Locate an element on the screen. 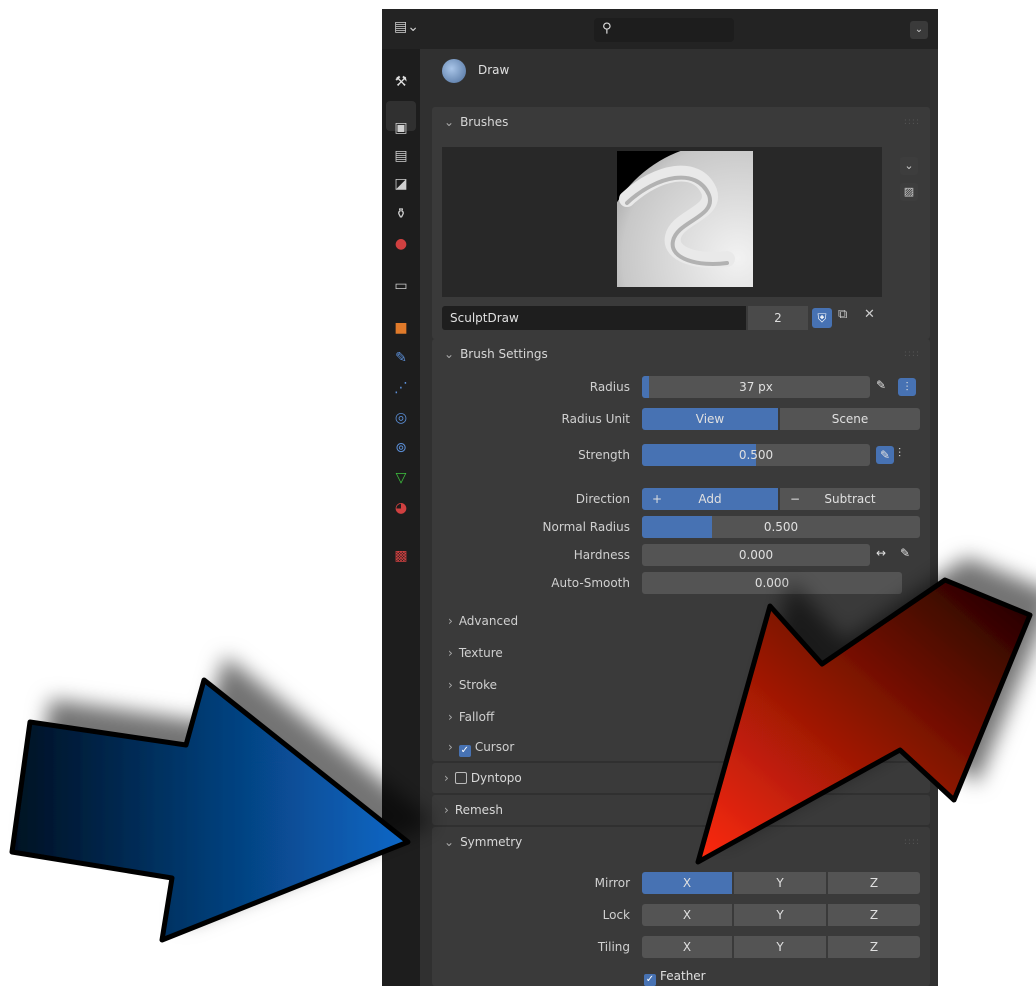 The width and height of the screenshot is (1036, 986). blue-arrow-icon is located at coordinates (210, 810).